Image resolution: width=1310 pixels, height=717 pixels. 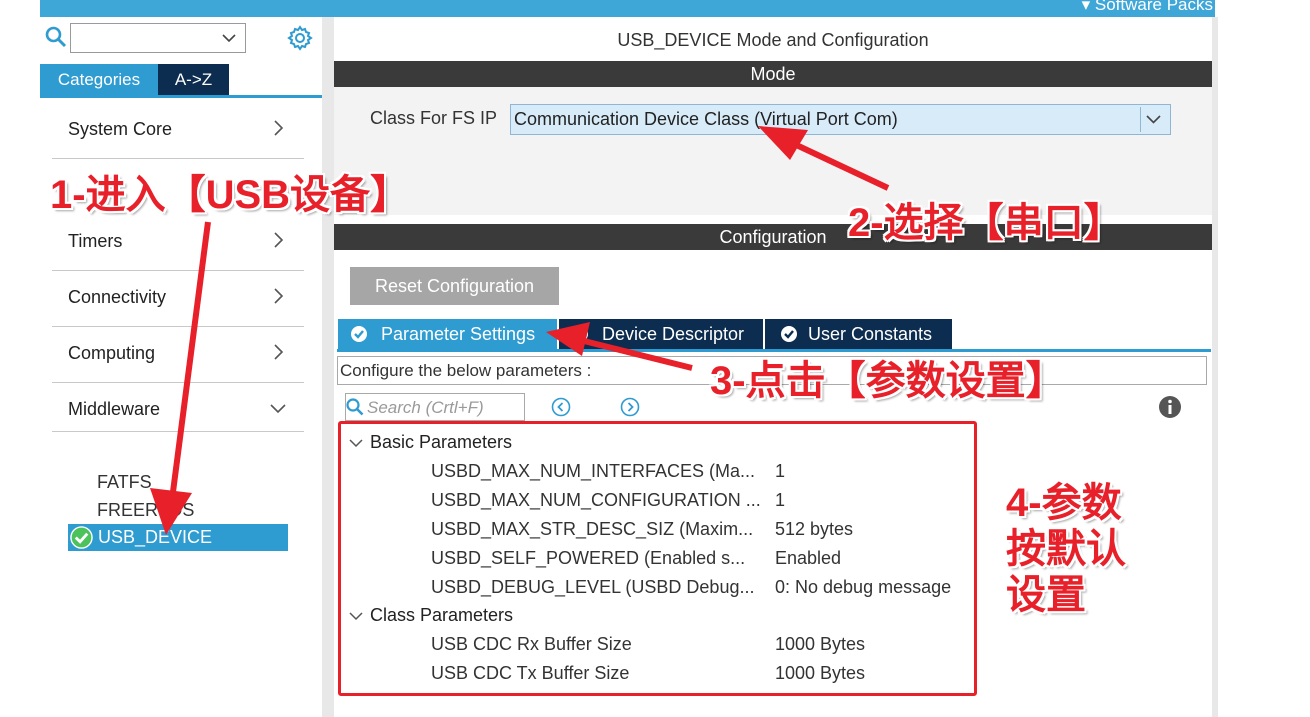 I want to click on tab-parameter-settings: Parameter Settings, so click(x=447, y=334).